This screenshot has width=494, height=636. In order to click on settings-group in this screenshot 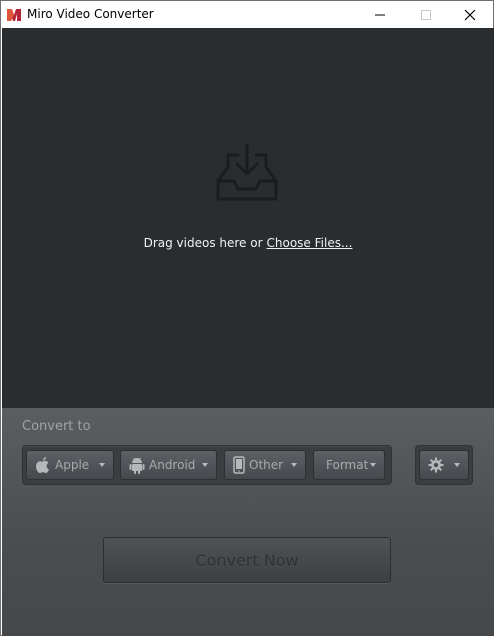, I will do `click(444, 465)`.